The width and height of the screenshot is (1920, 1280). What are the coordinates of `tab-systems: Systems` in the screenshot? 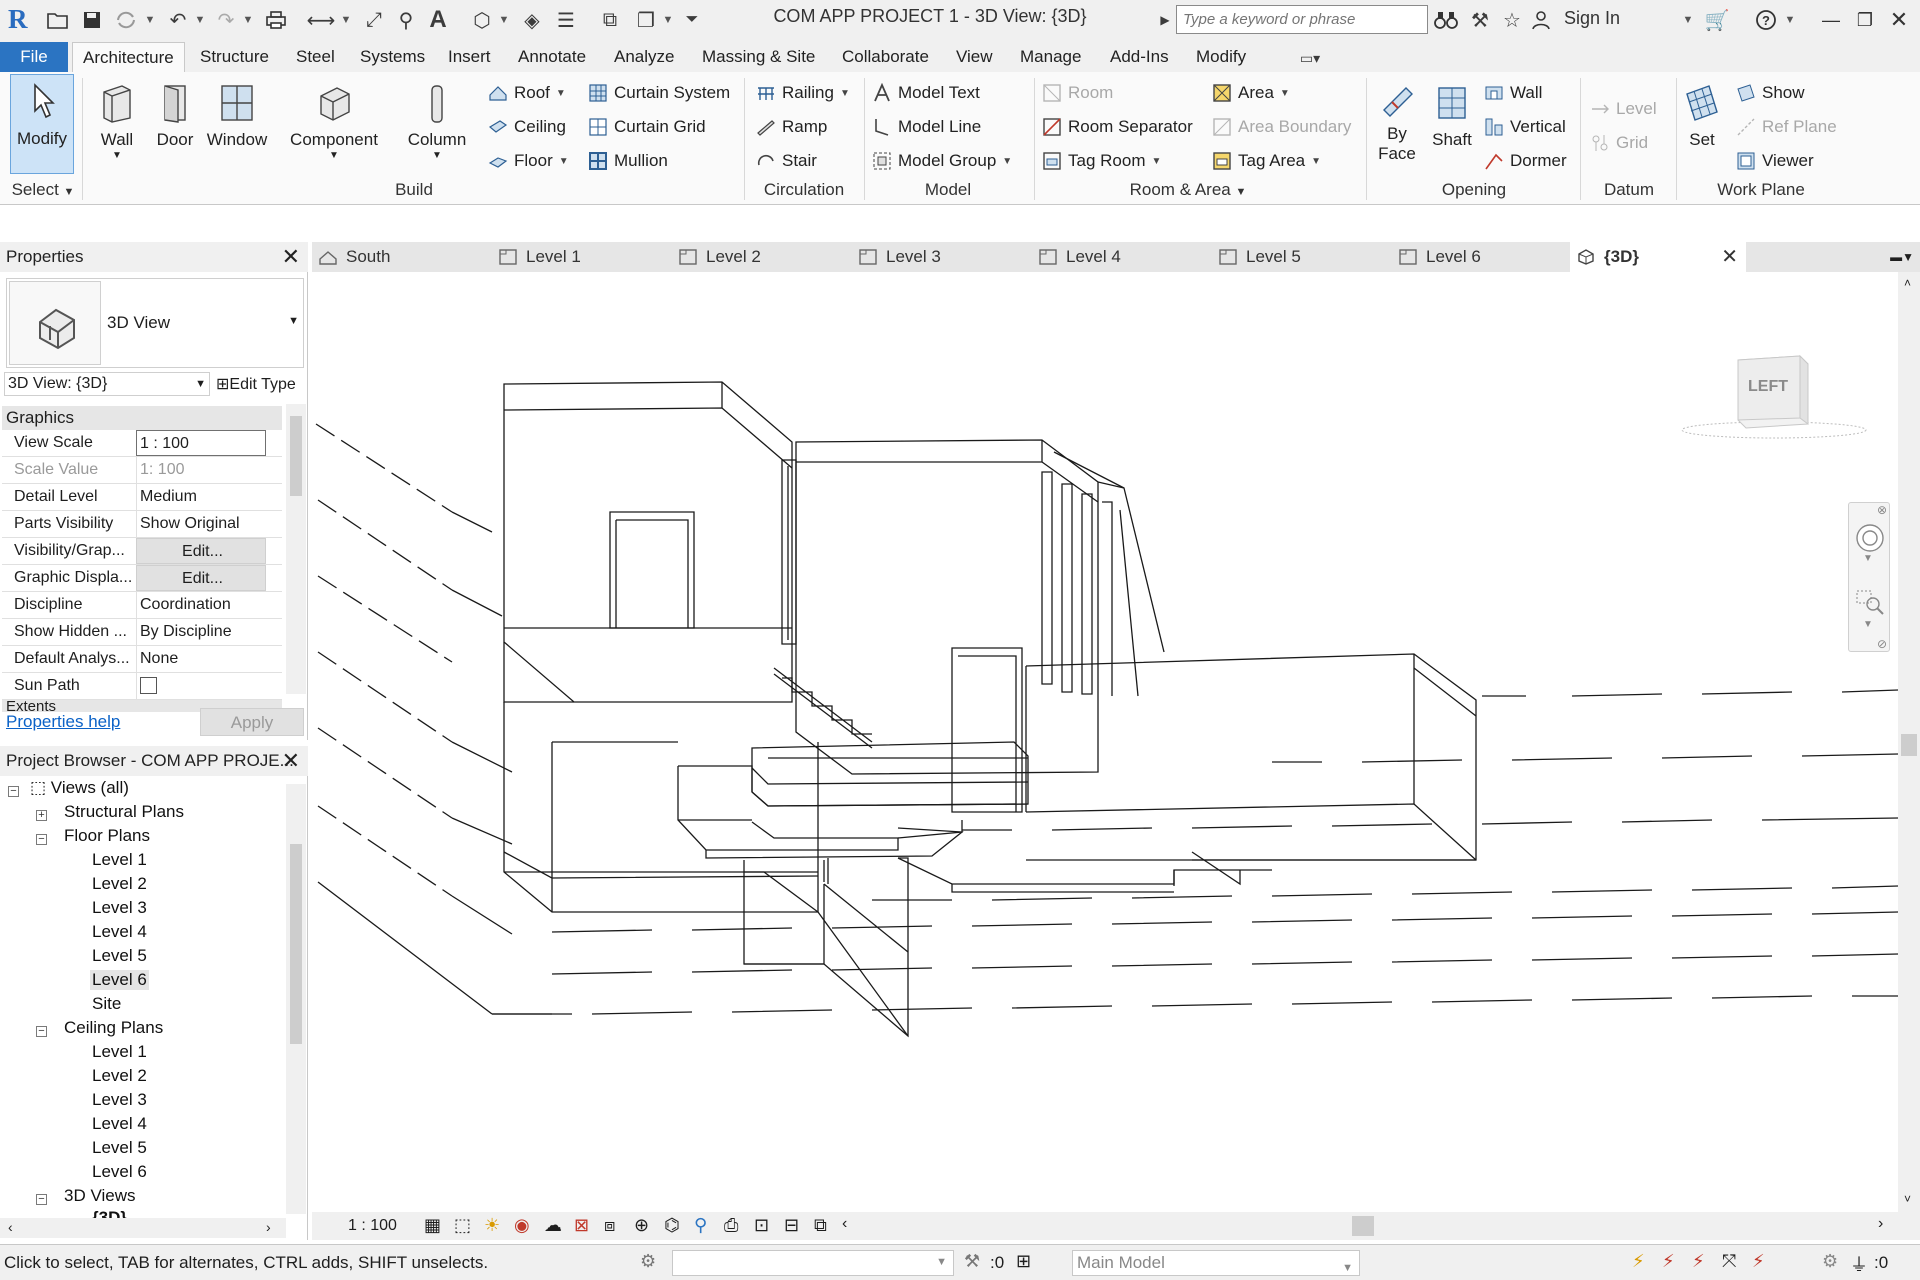 It's located at (392, 57).